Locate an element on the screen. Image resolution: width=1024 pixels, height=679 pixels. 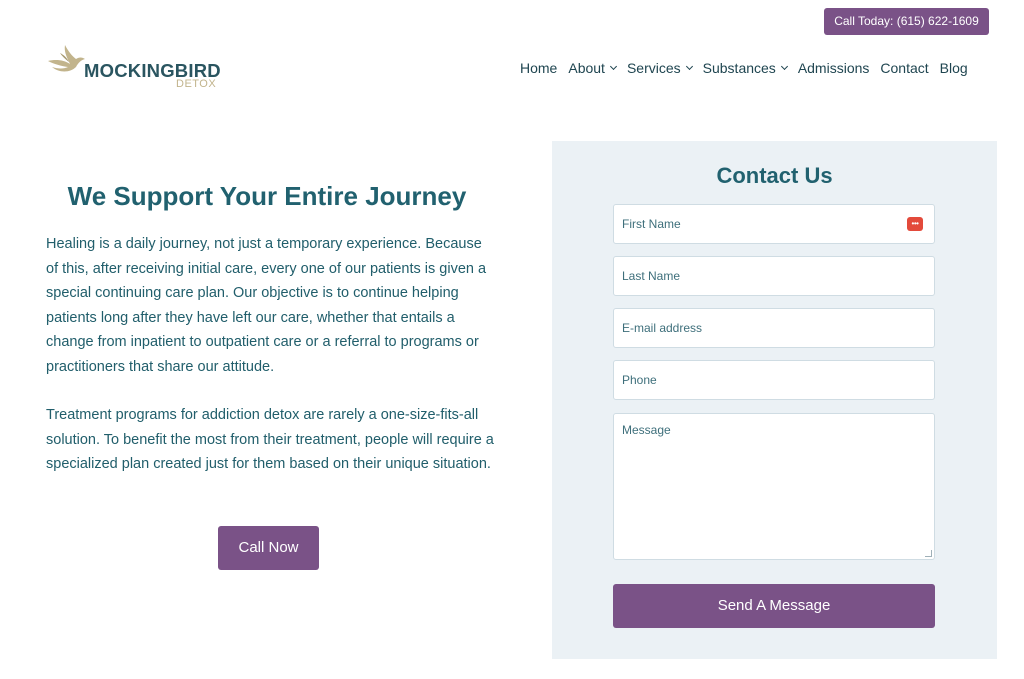
resize-handle-icon is located at coordinates (928, 553).